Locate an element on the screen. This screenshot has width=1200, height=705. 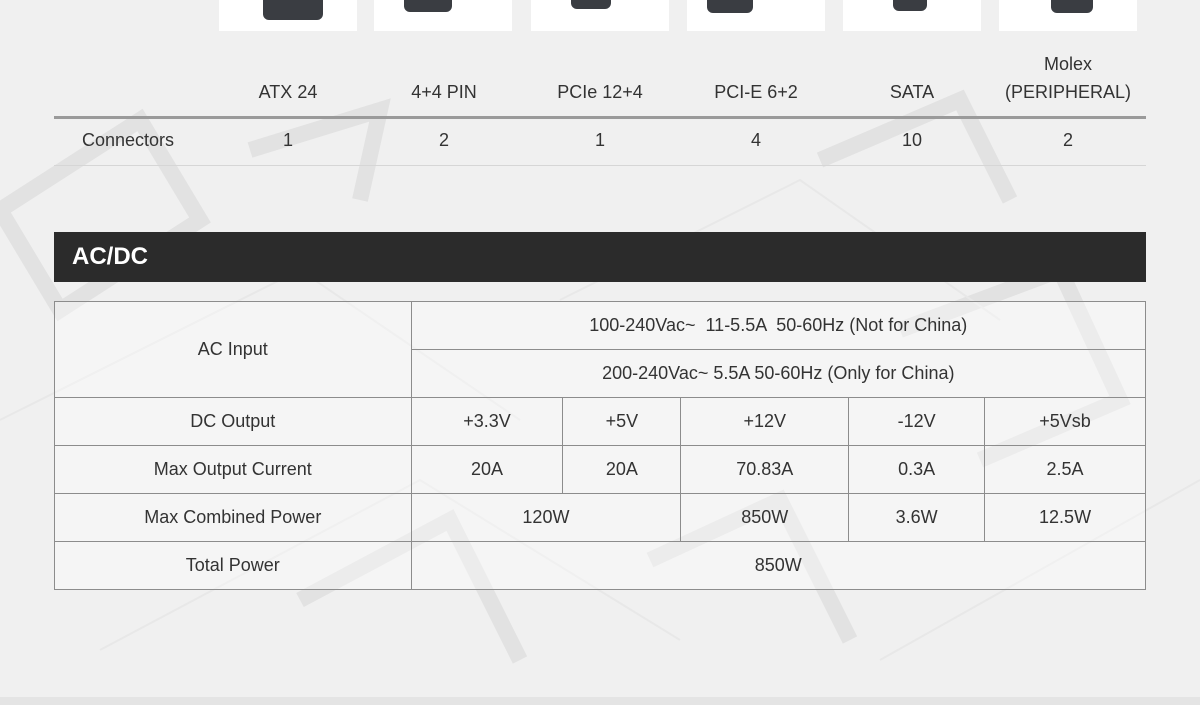
dc-output-minus12v: -12V is located at coordinates (917, 421).